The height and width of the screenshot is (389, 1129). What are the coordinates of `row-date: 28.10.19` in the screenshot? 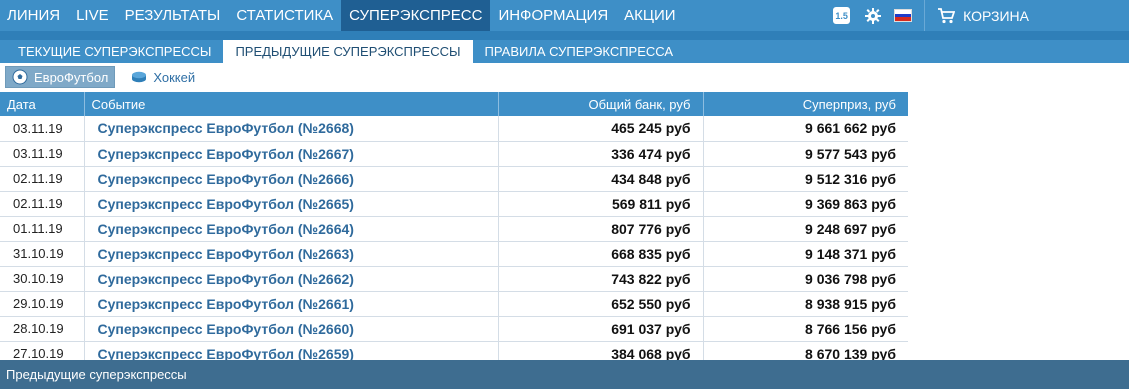 It's located at (42, 329).